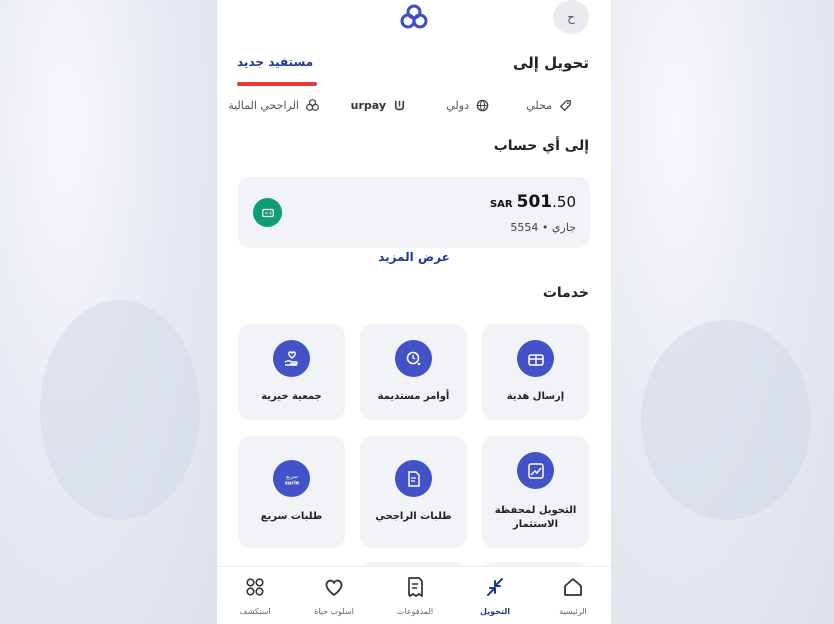 Image resolution: width=834 pixels, height=624 pixels. I want to click on grid-icon, so click(255, 587).